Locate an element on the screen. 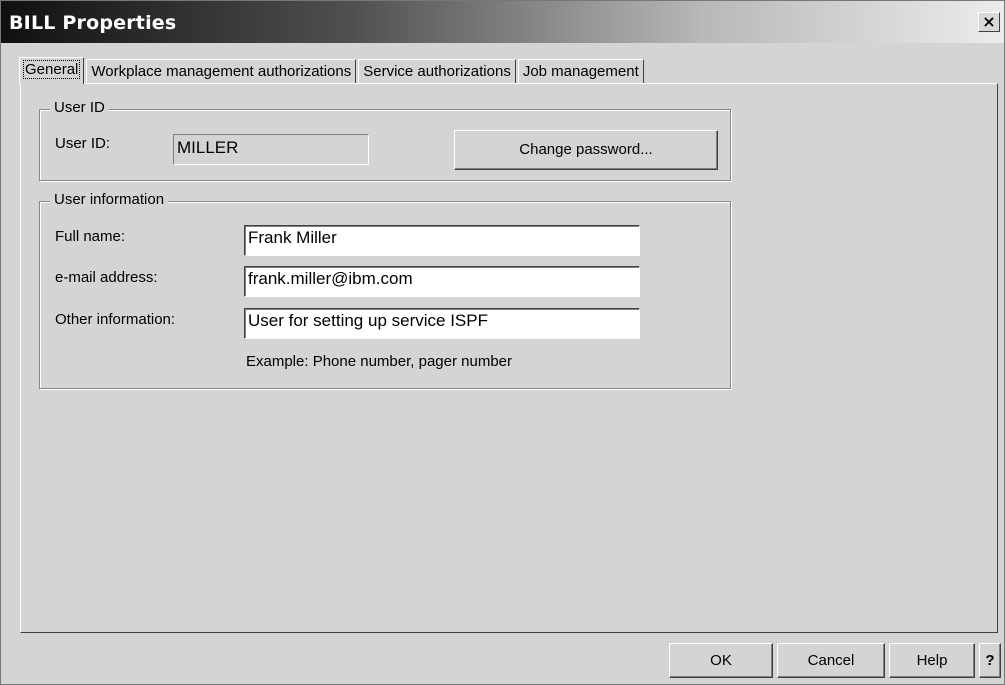  full-name-label: Full name: is located at coordinates (90, 236).